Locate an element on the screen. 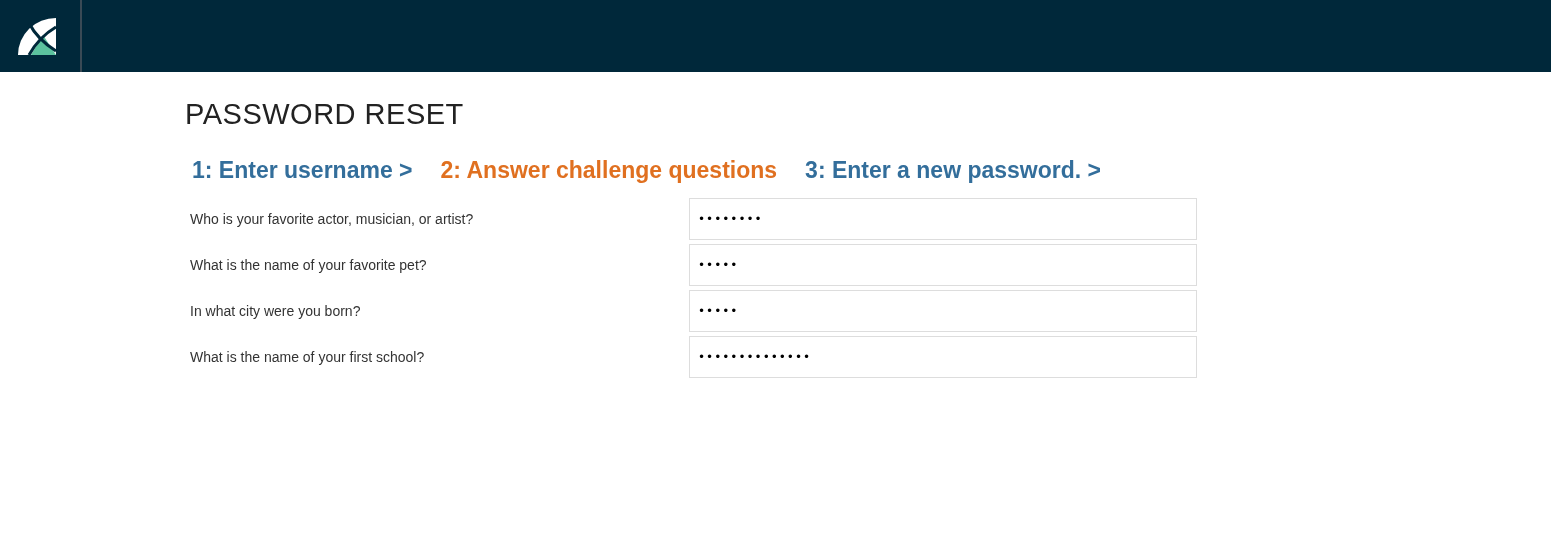 This screenshot has width=1551, height=548. step-label: 1: Enter username > is located at coordinates (302, 170).